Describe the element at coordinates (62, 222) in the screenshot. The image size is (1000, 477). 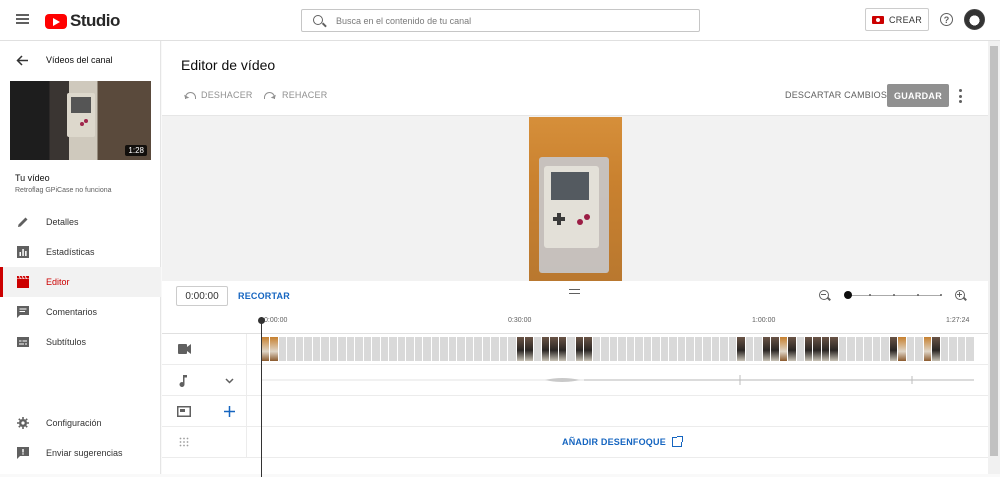
I see `sidebar-item-label: Detalles` at that location.